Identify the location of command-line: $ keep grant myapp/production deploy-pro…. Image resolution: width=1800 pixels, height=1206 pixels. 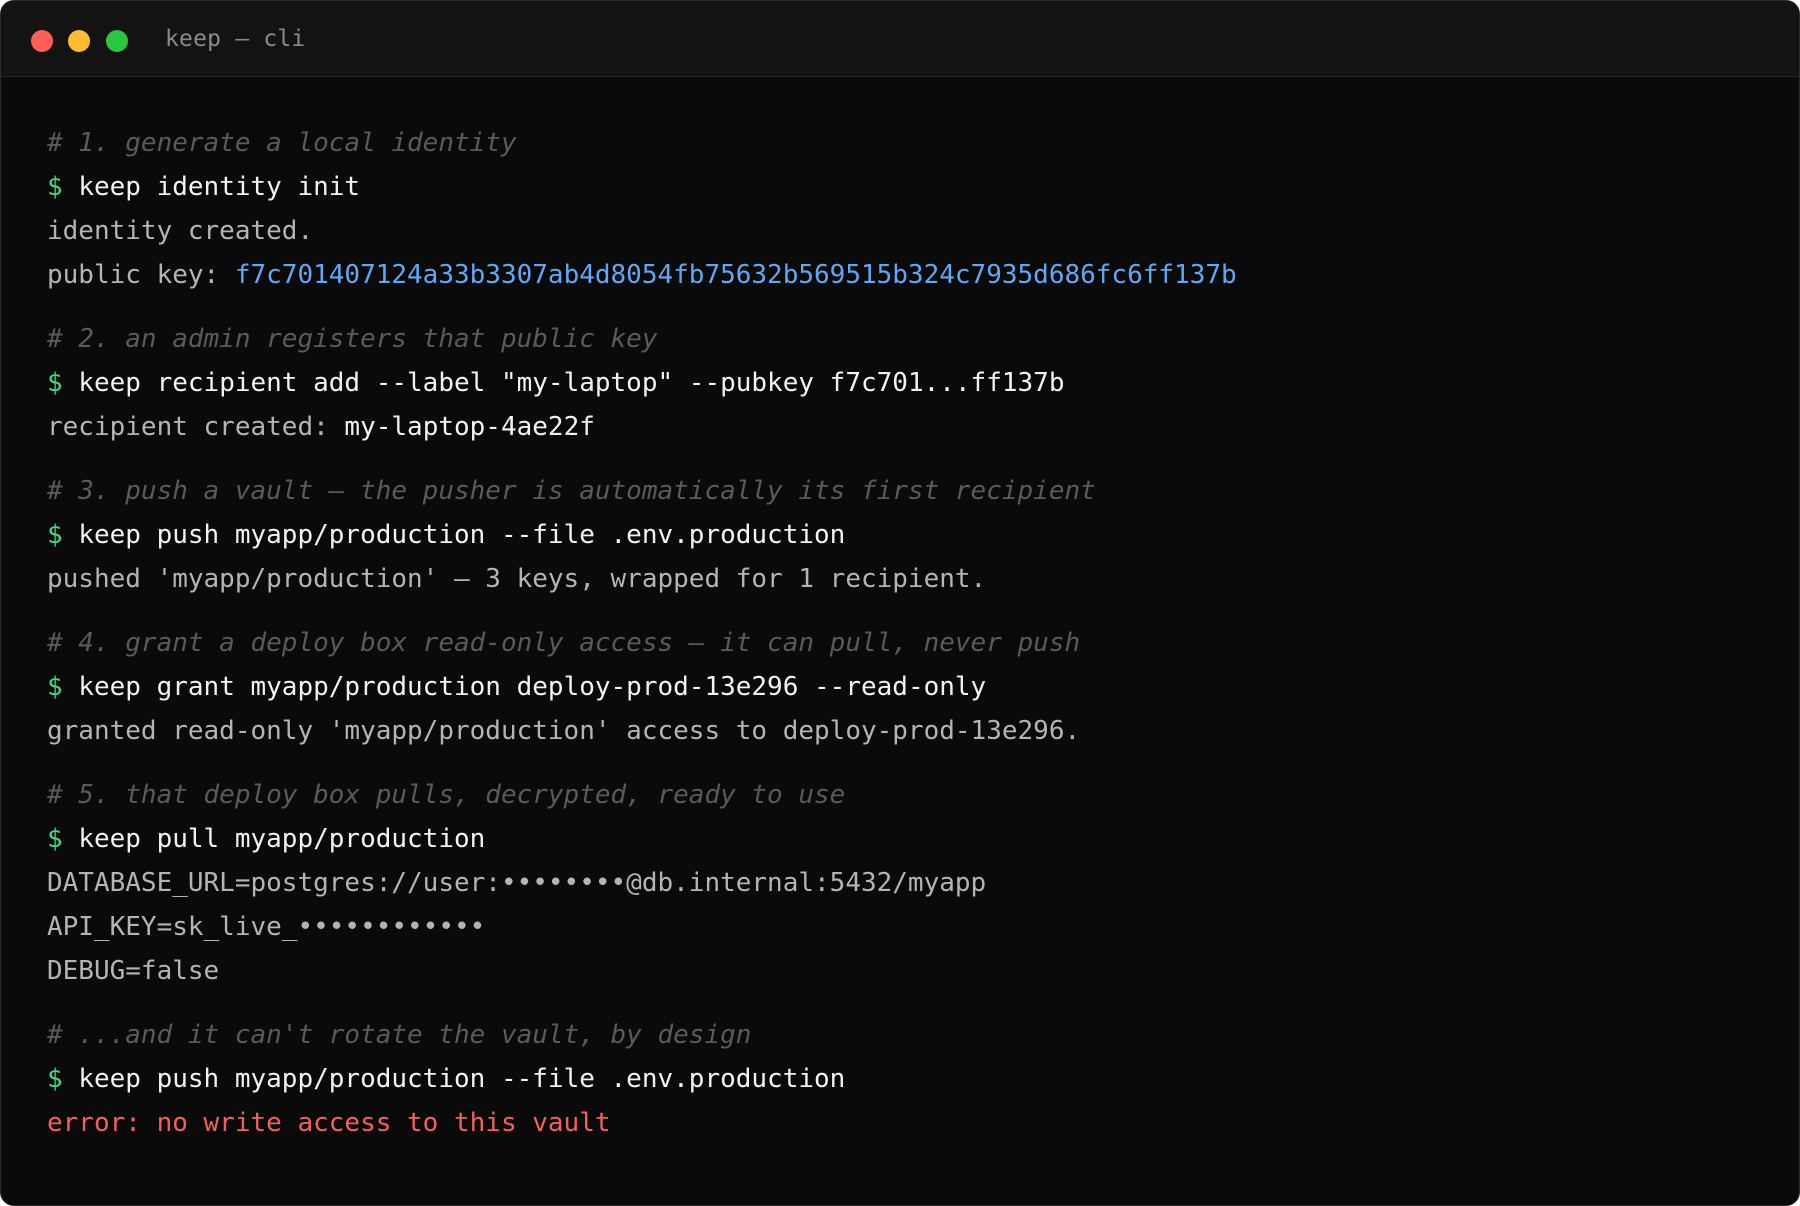
(913, 687).